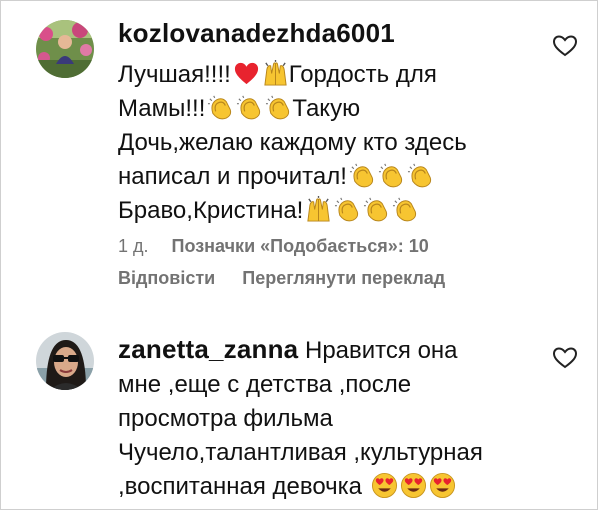 The height and width of the screenshot is (512, 600). What do you see at coordinates (343, 278) in the screenshot?
I see `see-translation-button: Переглянути переклад` at bounding box center [343, 278].